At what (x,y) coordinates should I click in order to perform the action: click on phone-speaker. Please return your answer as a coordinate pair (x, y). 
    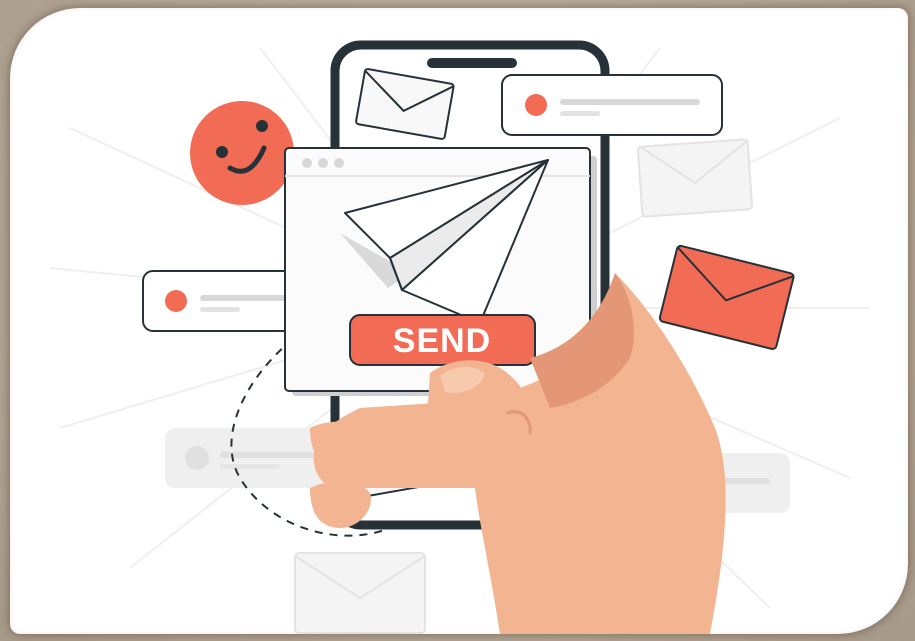
    Looking at the image, I should click on (472, 63).